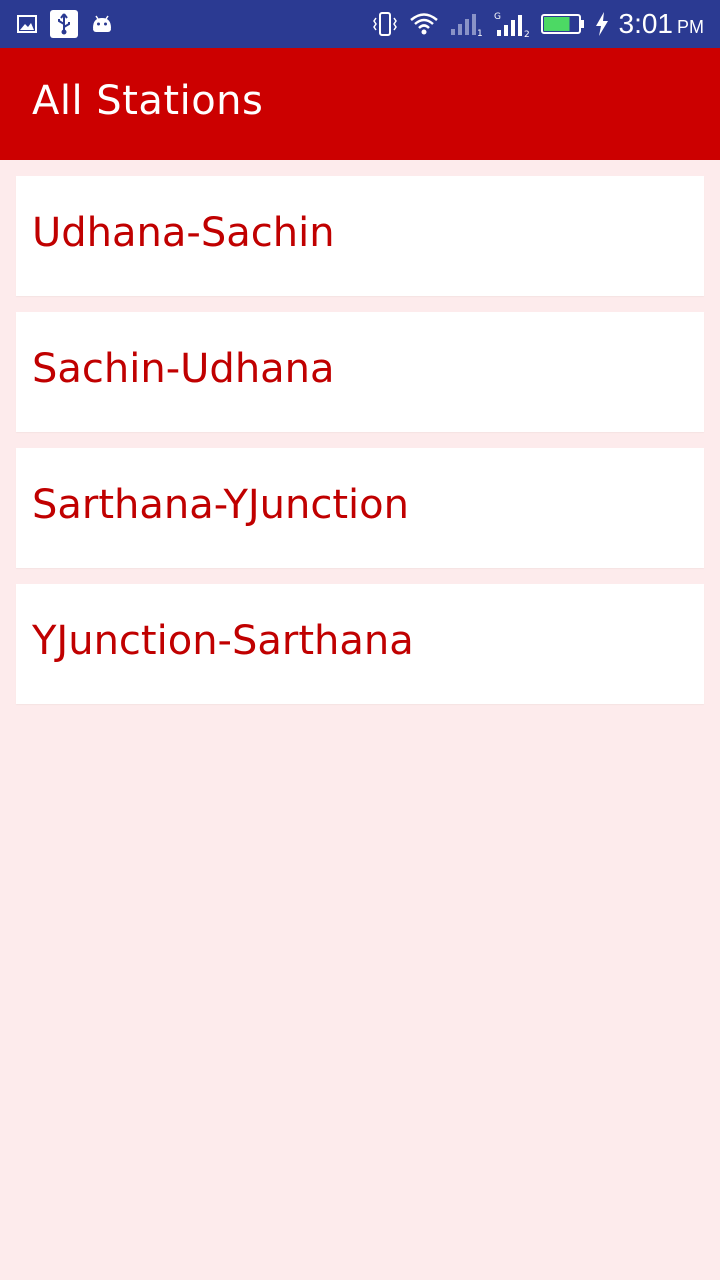 Image resolution: width=720 pixels, height=1280 pixels. Describe the element at coordinates (385, 24) in the screenshot. I see `vibrate-icon` at that location.